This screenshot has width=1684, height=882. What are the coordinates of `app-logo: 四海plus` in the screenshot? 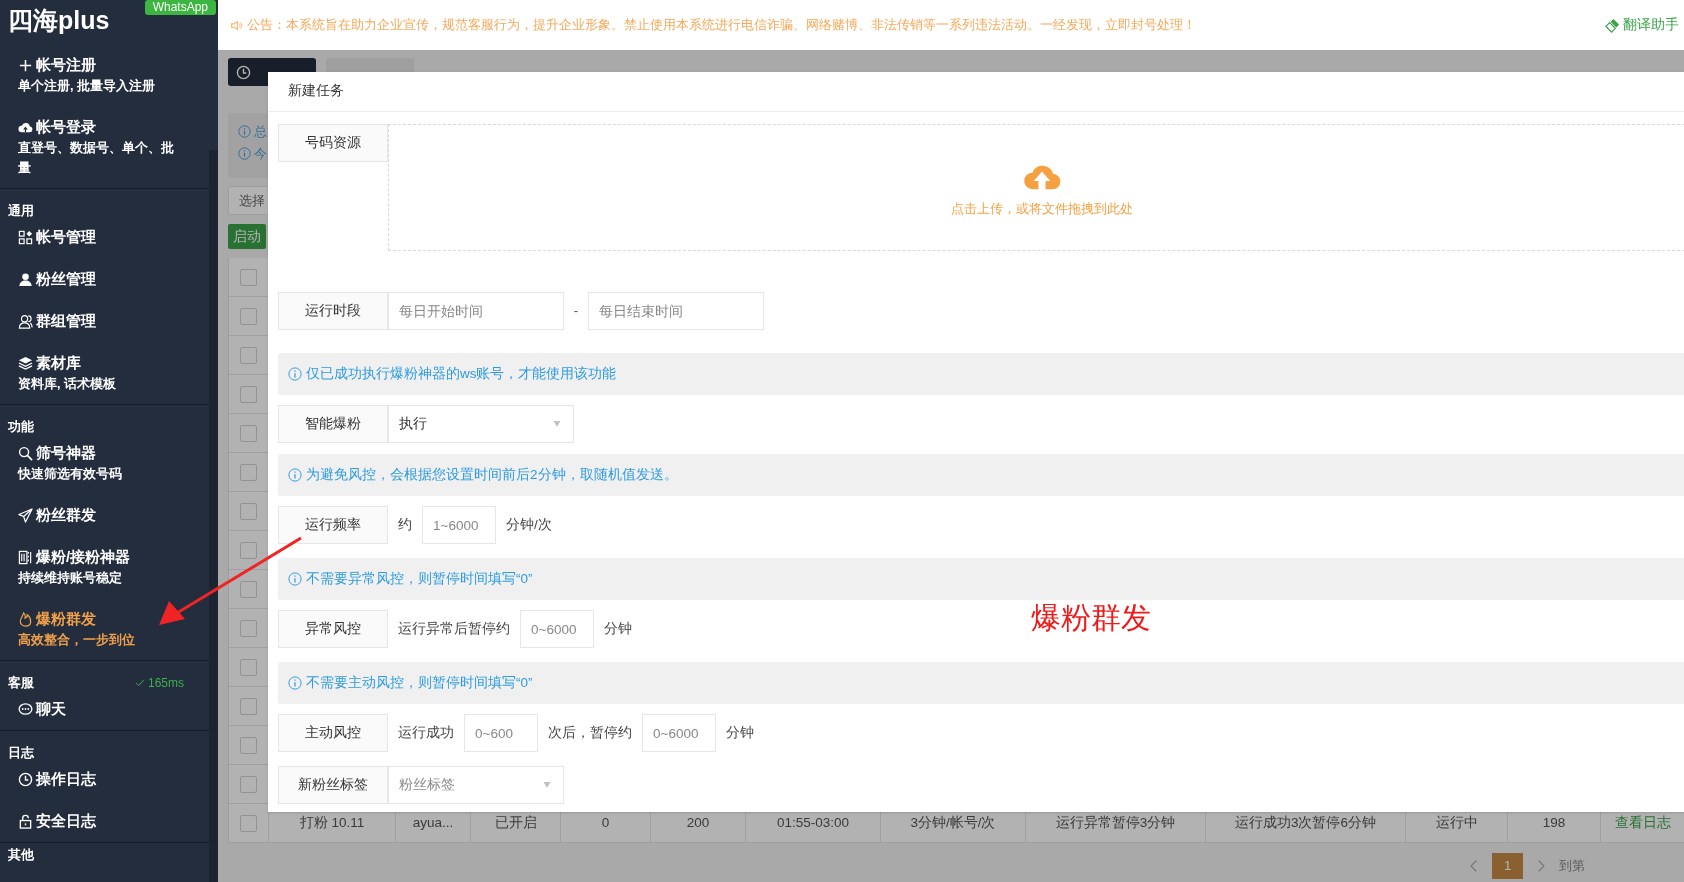 It's located at (59, 20).